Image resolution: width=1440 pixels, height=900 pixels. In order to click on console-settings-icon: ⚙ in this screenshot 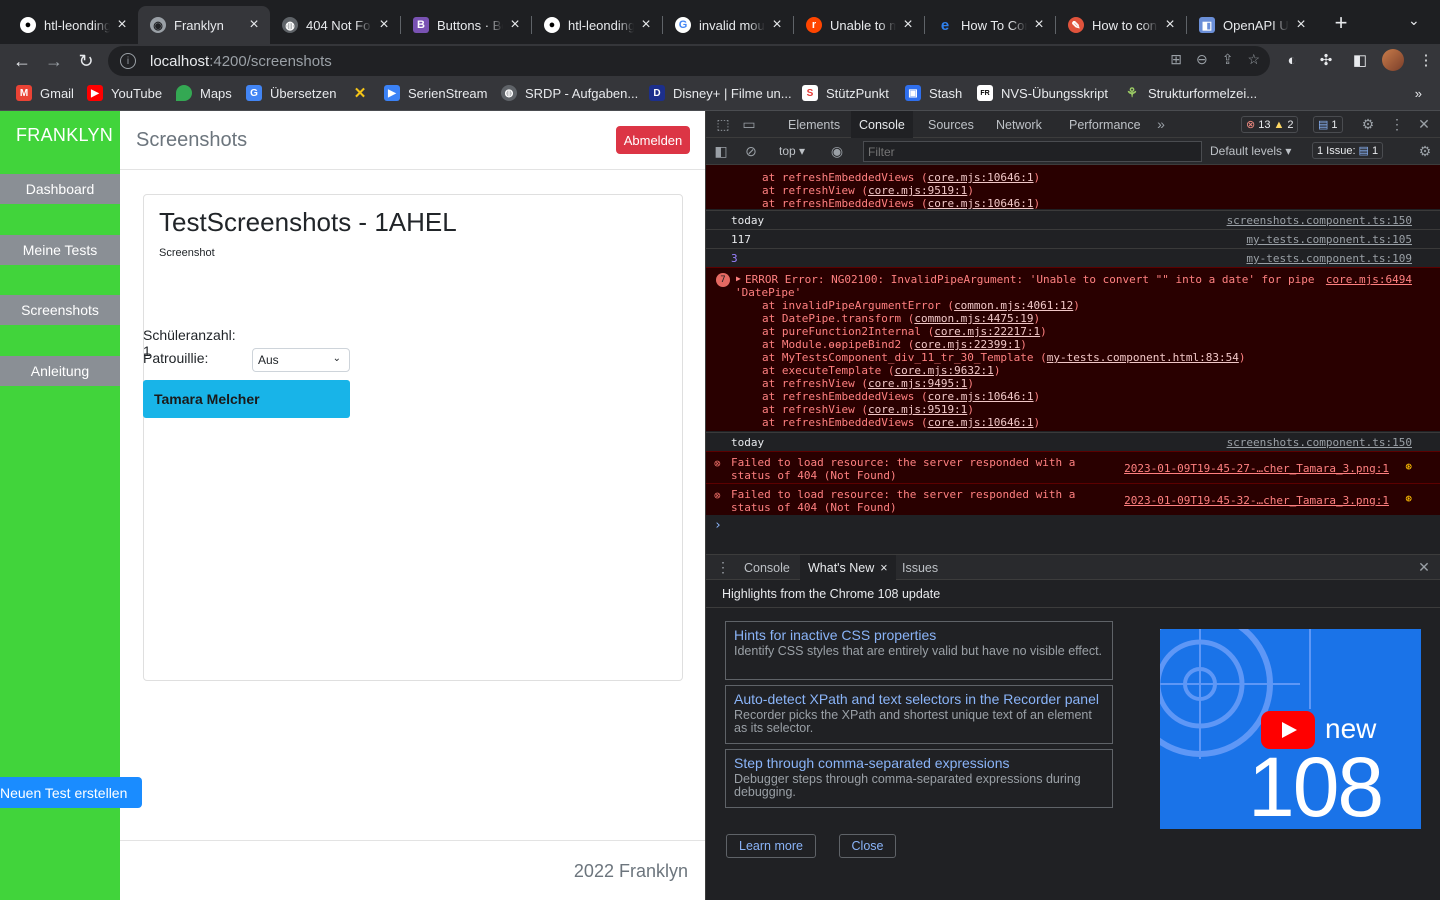, I will do `click(1425, 151)`.